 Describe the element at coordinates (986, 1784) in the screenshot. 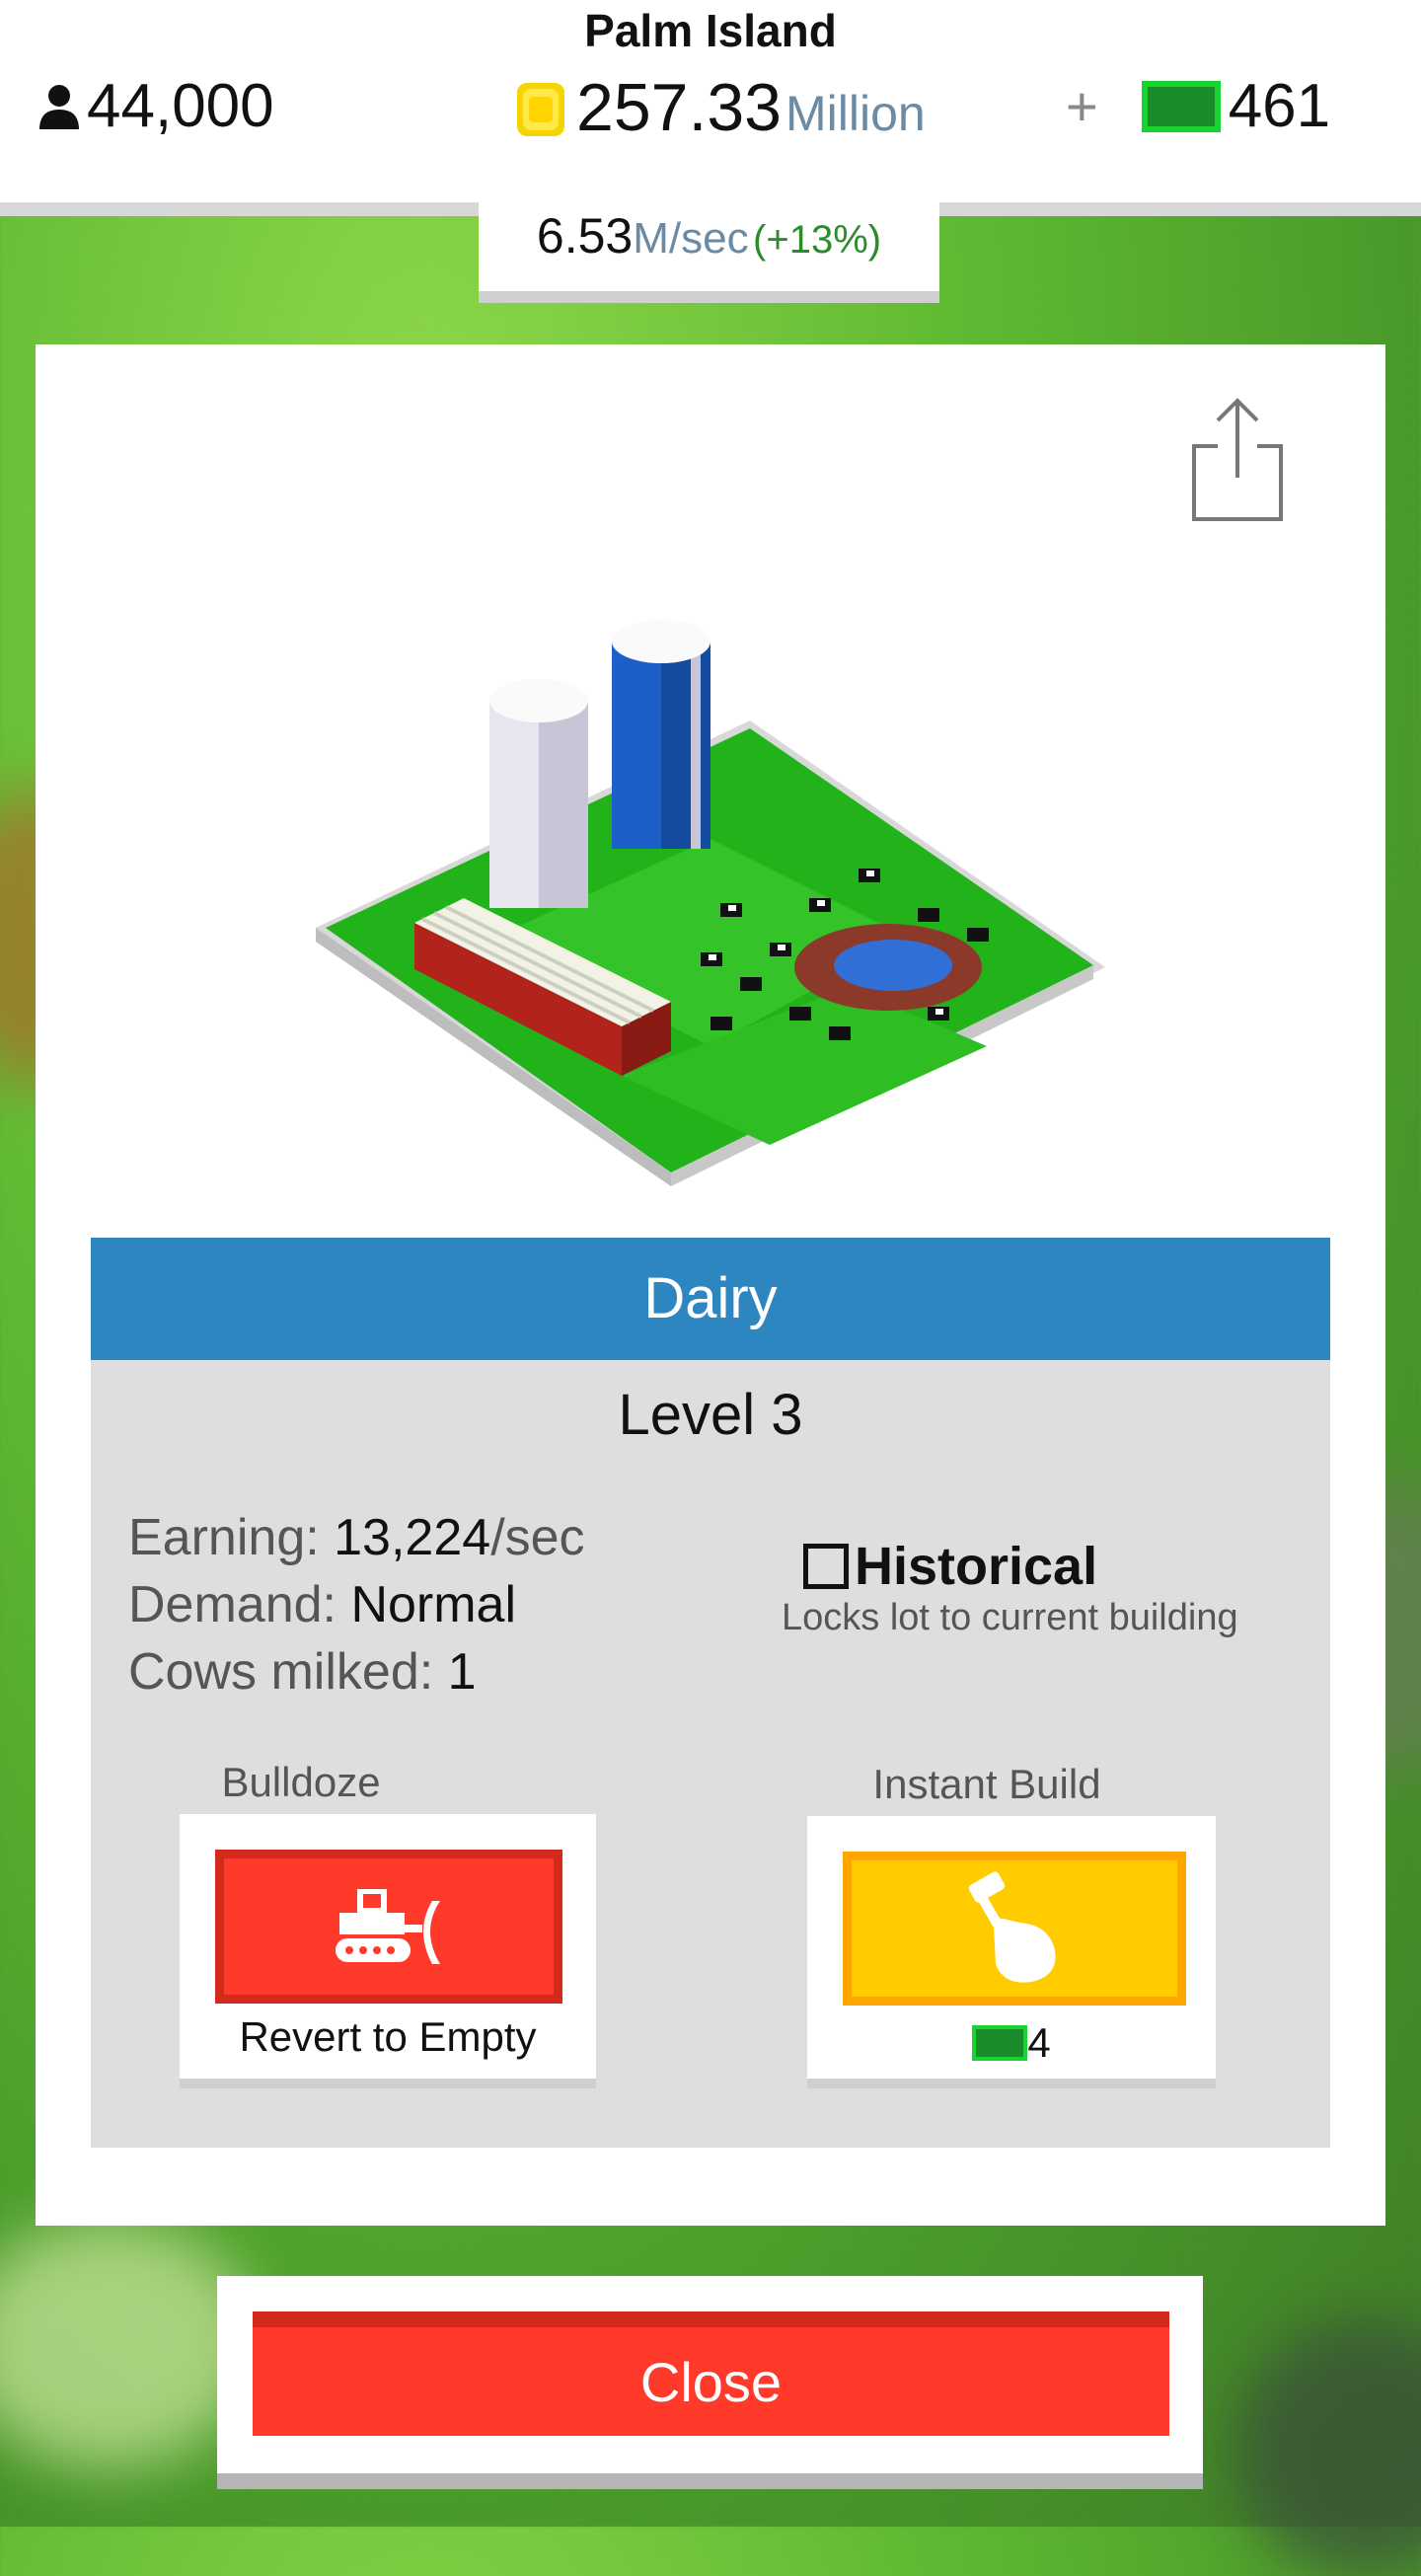

I see `instant-build-label: Instant Build` at that location.